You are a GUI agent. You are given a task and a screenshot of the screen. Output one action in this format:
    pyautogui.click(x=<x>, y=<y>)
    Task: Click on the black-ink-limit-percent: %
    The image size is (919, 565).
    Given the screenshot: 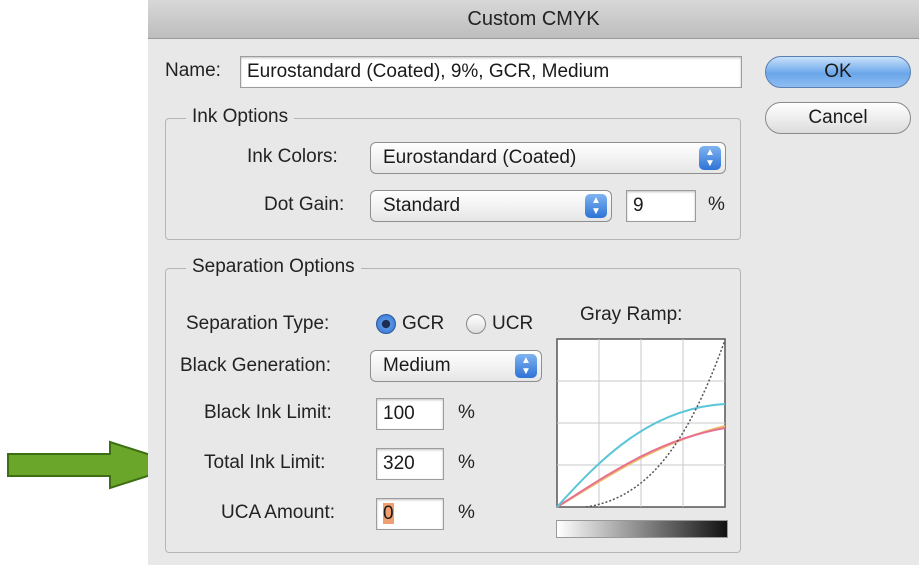 What is the action you would take?
    pyautogui.click(x=466, y=412)
    